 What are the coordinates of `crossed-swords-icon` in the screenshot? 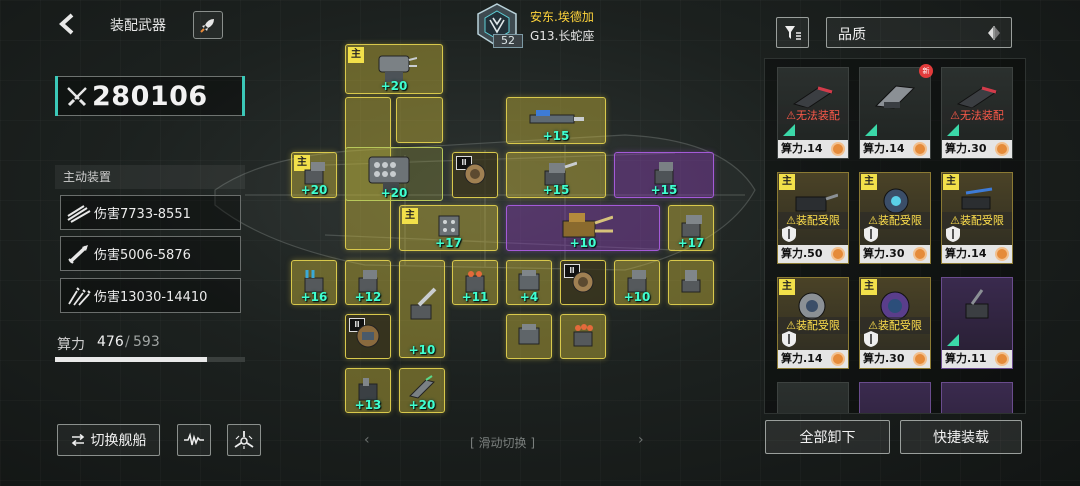 It's located at (77, 97).